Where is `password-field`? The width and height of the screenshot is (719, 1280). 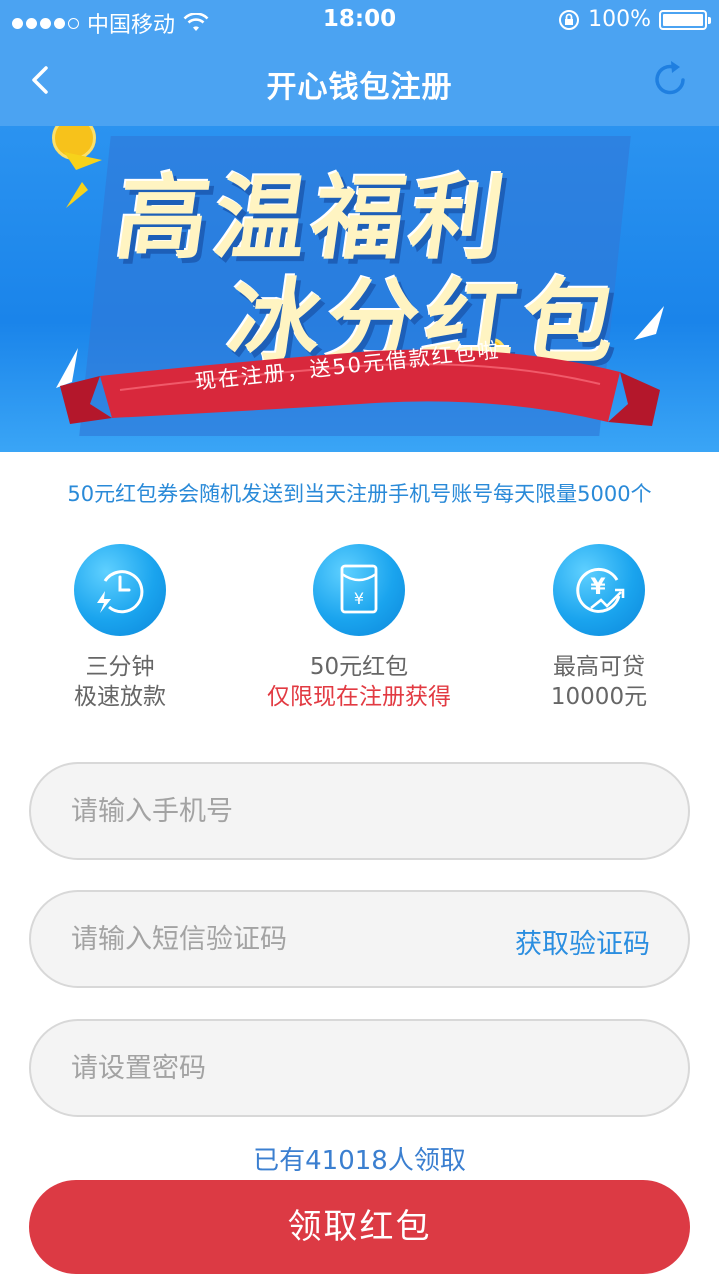
password-field is located at coordinates (359, 1068).